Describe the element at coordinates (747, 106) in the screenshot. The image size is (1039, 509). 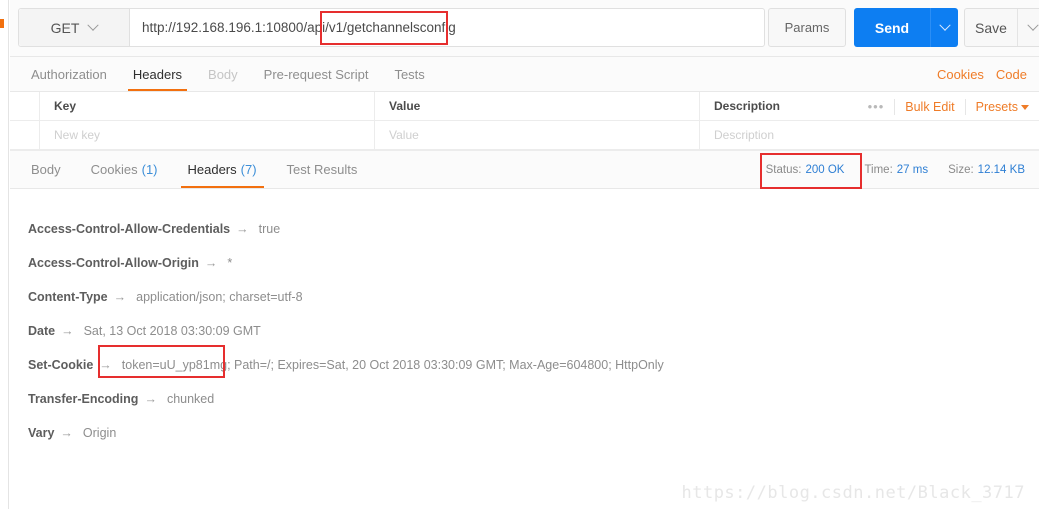
I see `column-header-description: Description` at that location.